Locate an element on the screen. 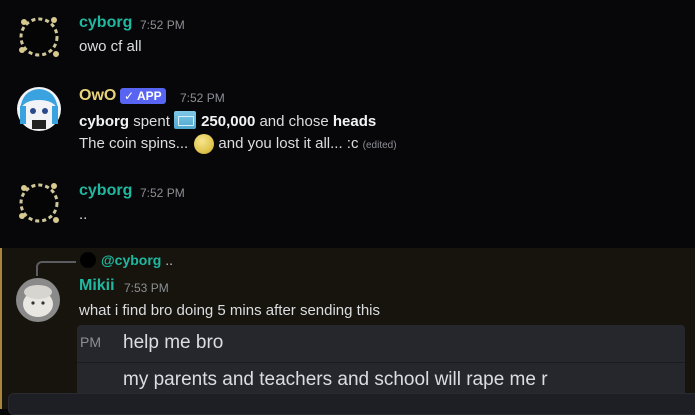 This screenshot has height=415, width=695. coin-icon is located at coordinates (204, 144).